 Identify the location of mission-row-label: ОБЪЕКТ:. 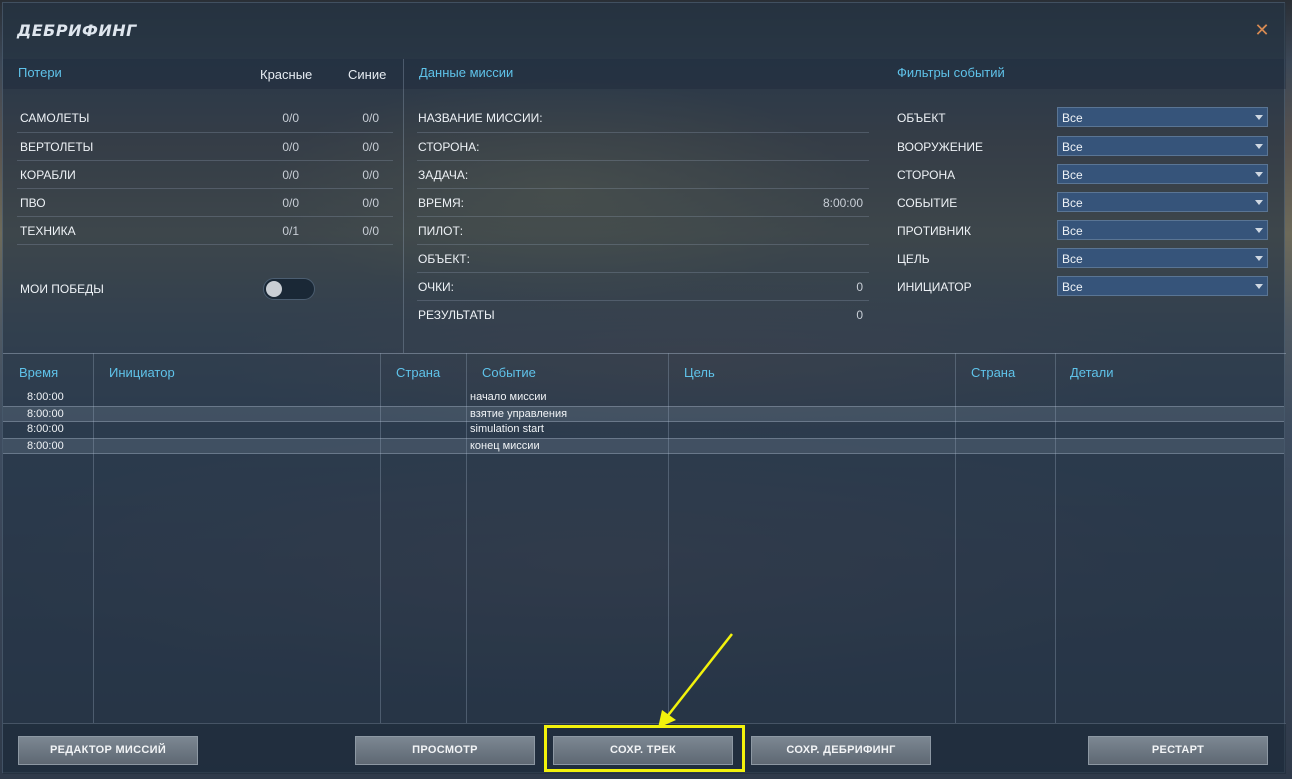
(444, 259).